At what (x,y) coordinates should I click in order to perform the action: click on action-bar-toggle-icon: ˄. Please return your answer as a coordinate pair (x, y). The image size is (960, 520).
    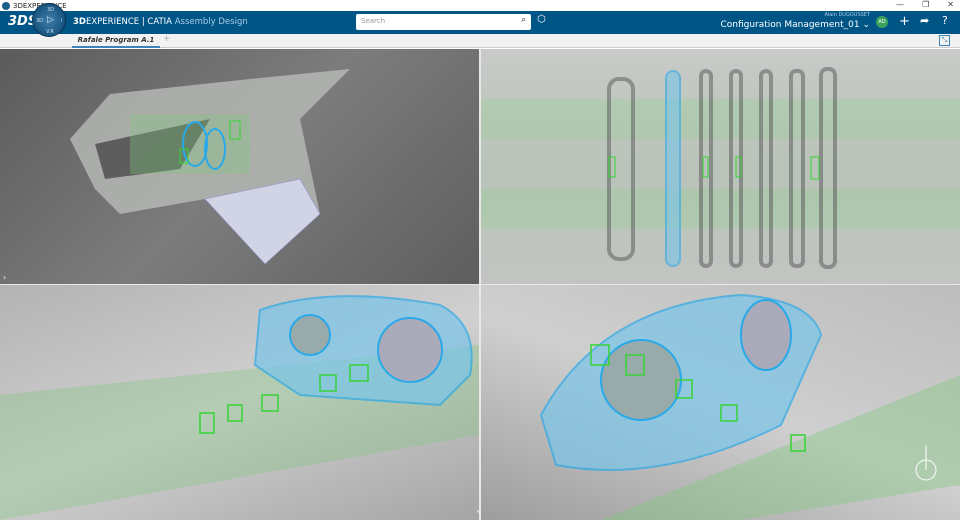
    Looking at the image, I should click on (478, 514).